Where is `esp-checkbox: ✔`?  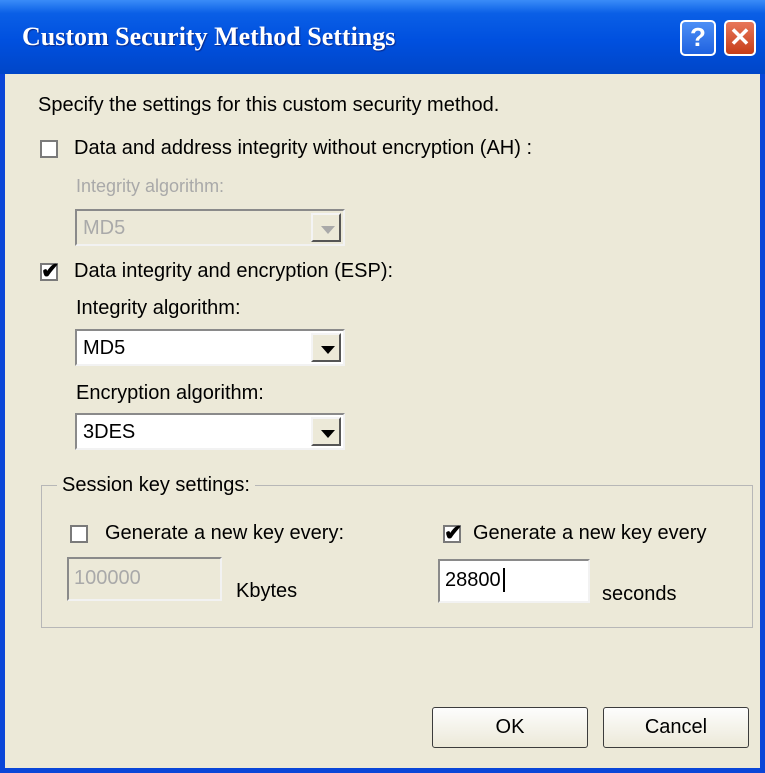 esp-checkbox: ✔ is located at coordinates (49, 270).